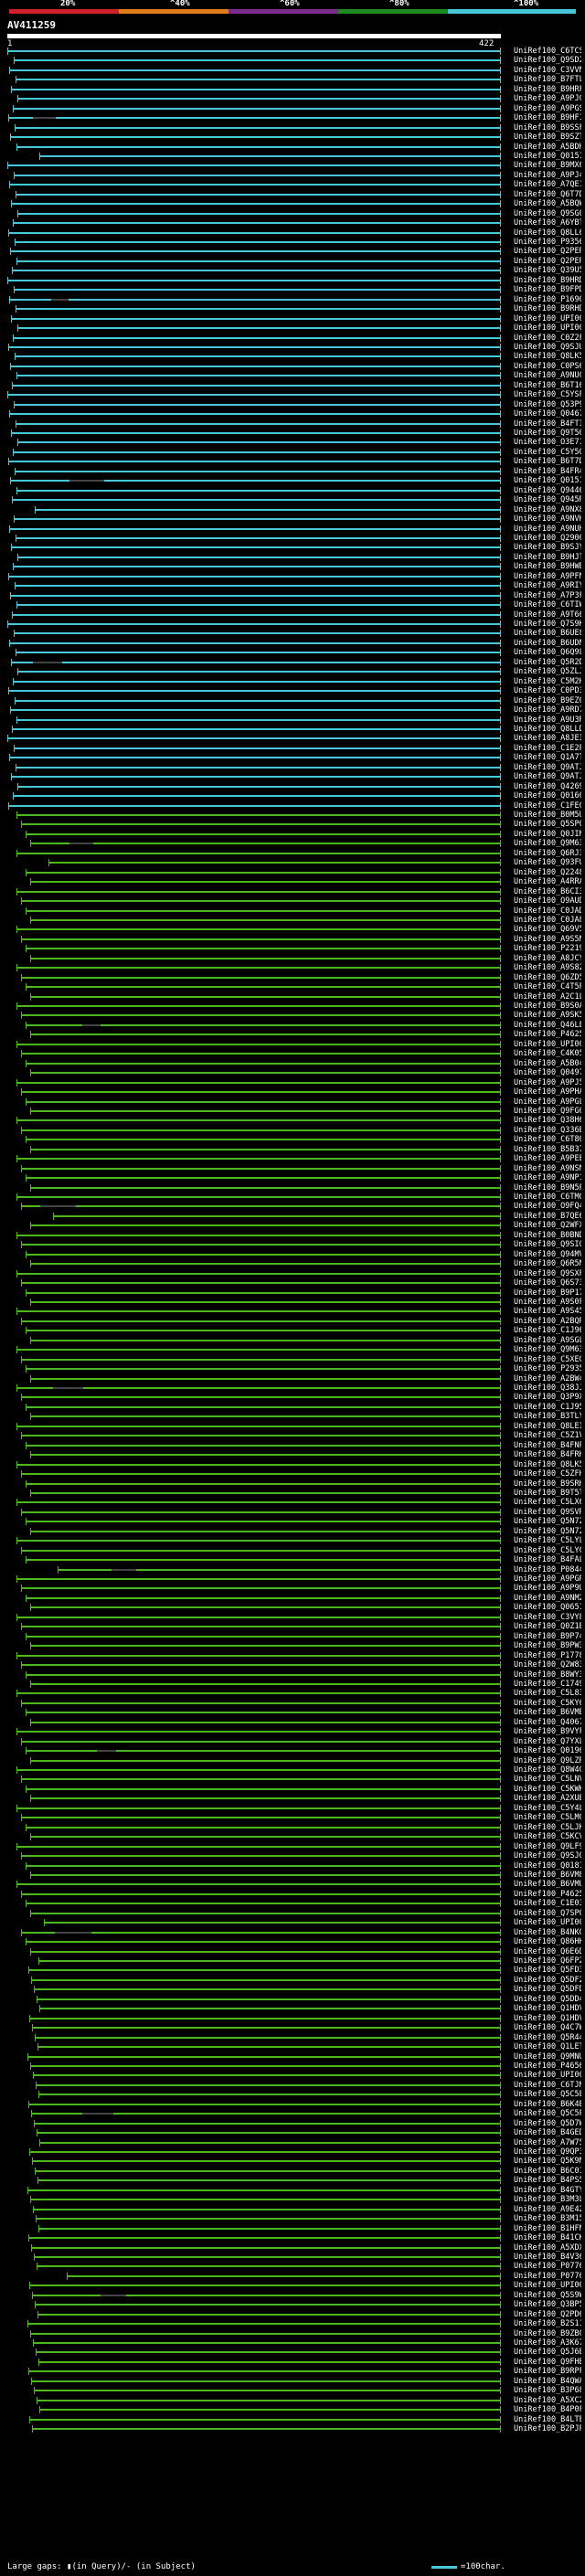  I want to click on hit-row: UniRef100_B9HF14, so click(293, 118).